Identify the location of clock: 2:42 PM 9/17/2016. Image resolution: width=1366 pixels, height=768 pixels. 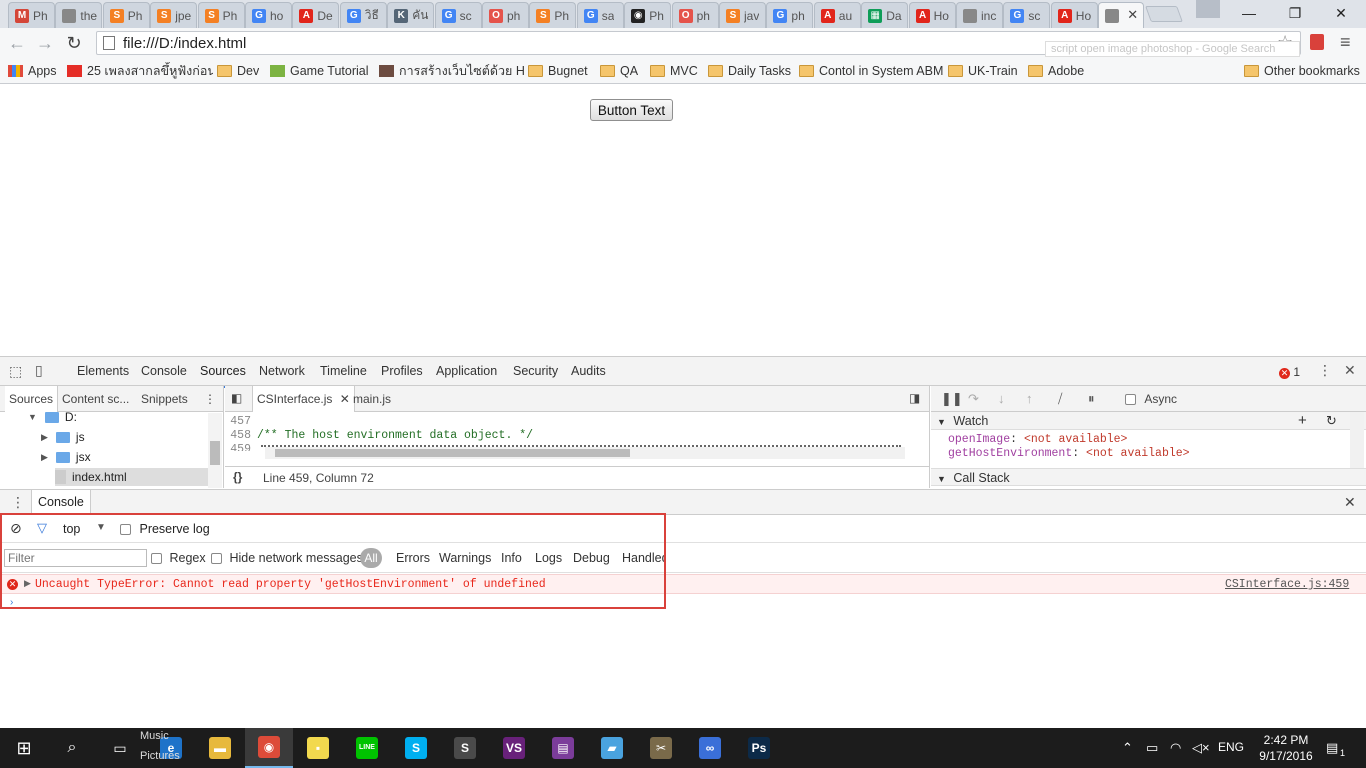
(1286, 748).